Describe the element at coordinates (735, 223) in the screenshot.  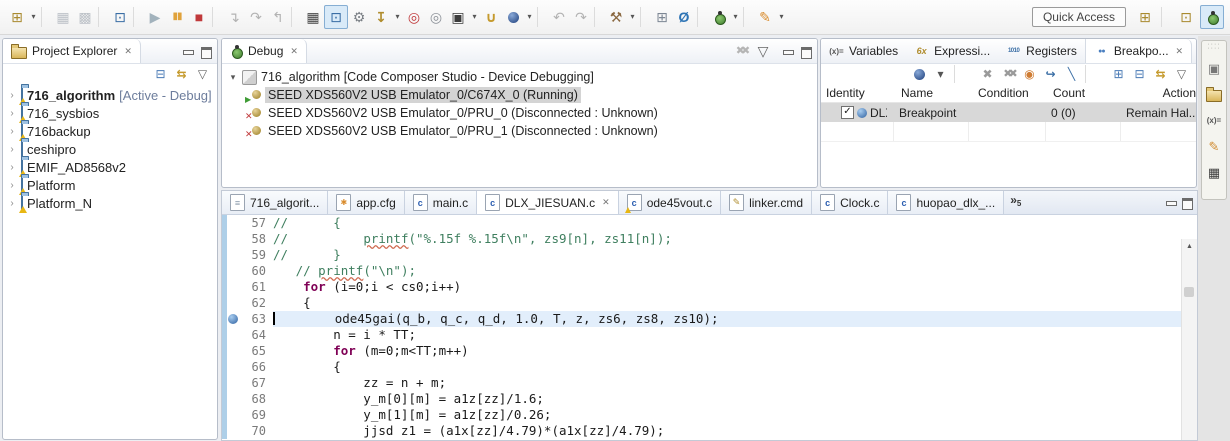
I see `code-text: // {` at that location.